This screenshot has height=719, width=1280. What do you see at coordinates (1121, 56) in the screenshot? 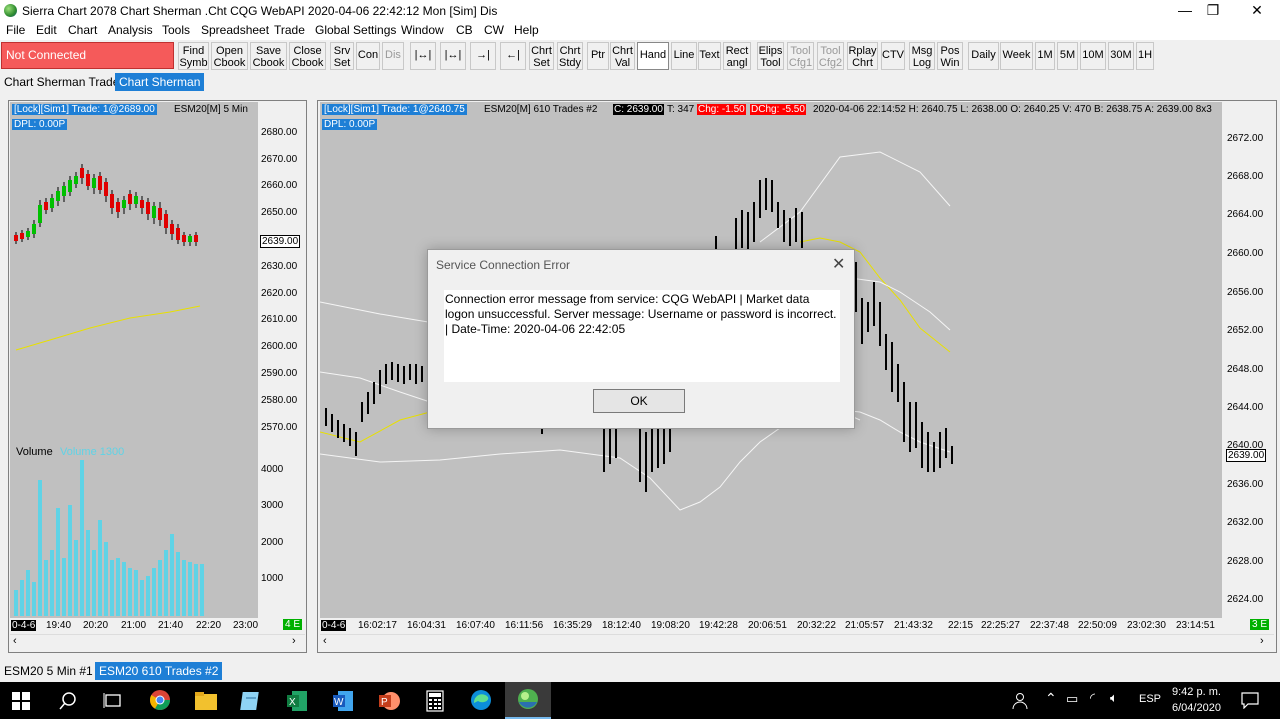
I see `30m-button: 30M` at bounding box center [1121, 56].